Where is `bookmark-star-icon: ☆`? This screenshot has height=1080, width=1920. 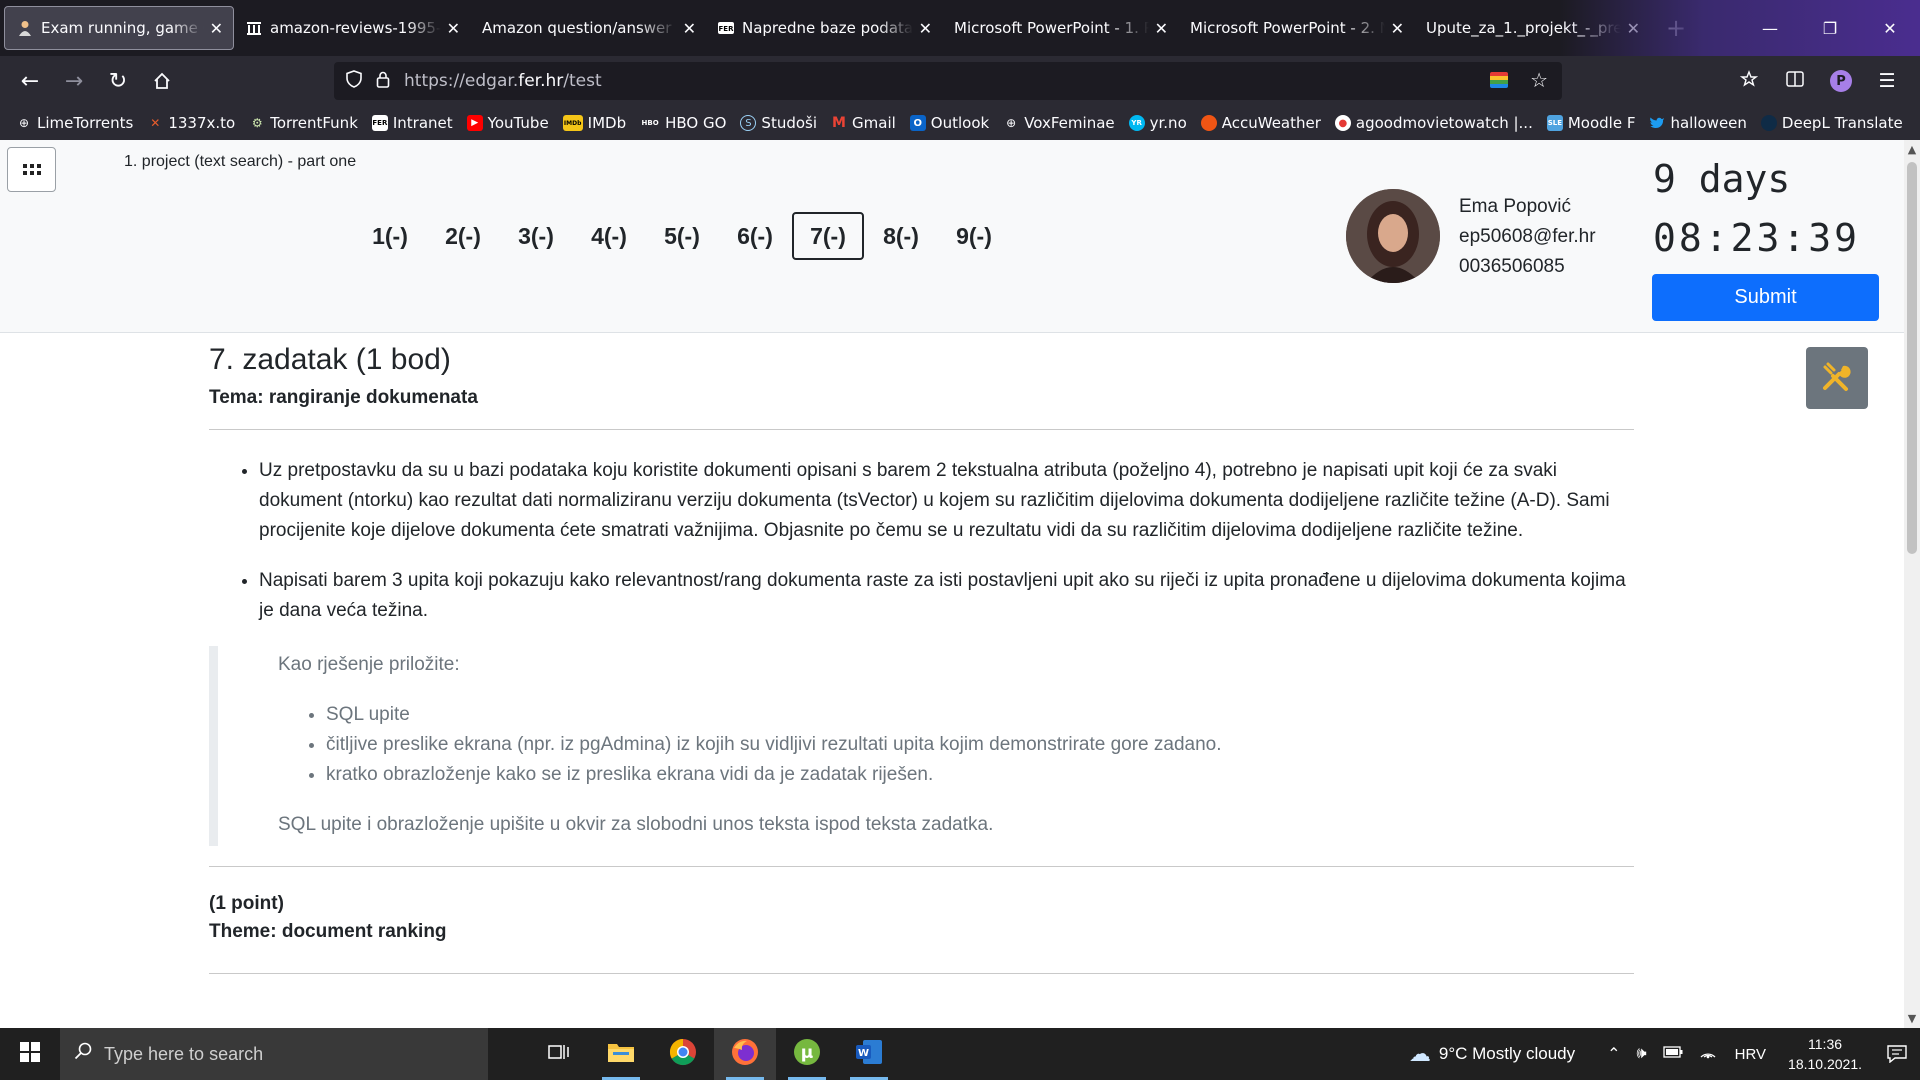 bookmark-star-icon: ☆ is located at coordinates (1539, 80).